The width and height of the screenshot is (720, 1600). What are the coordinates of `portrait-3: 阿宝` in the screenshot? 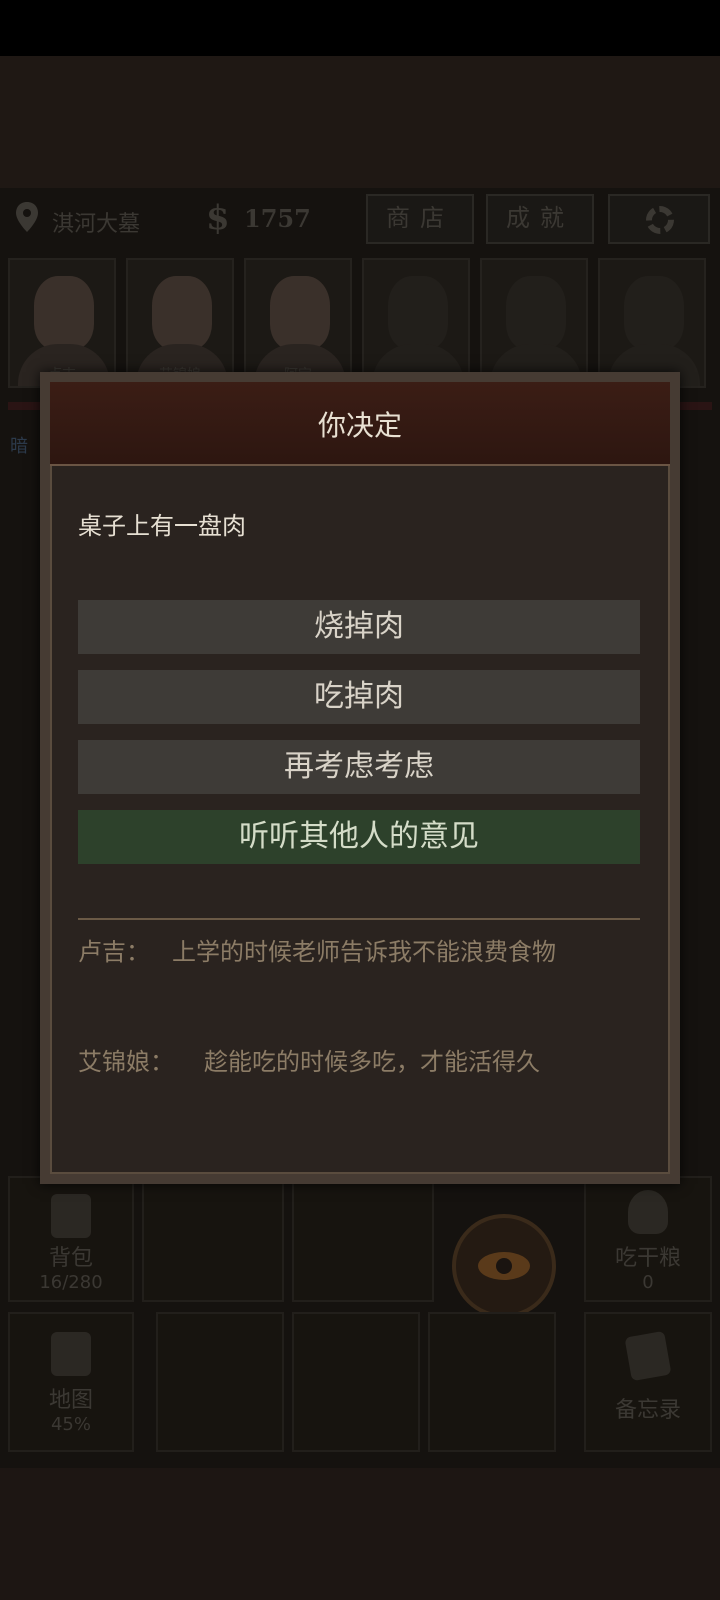 It's located at (298, 323).